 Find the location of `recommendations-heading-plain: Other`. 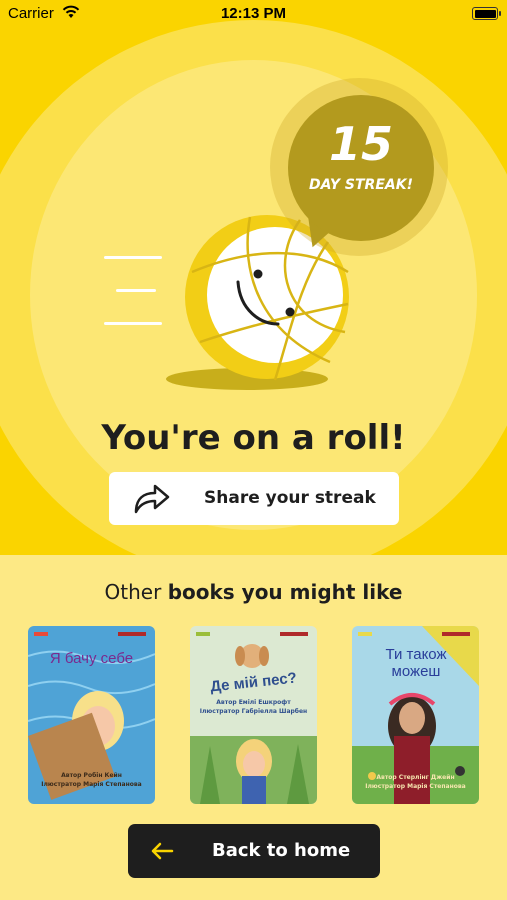

recommendations-heading-plain: Other is located at coordinates (133, 592).